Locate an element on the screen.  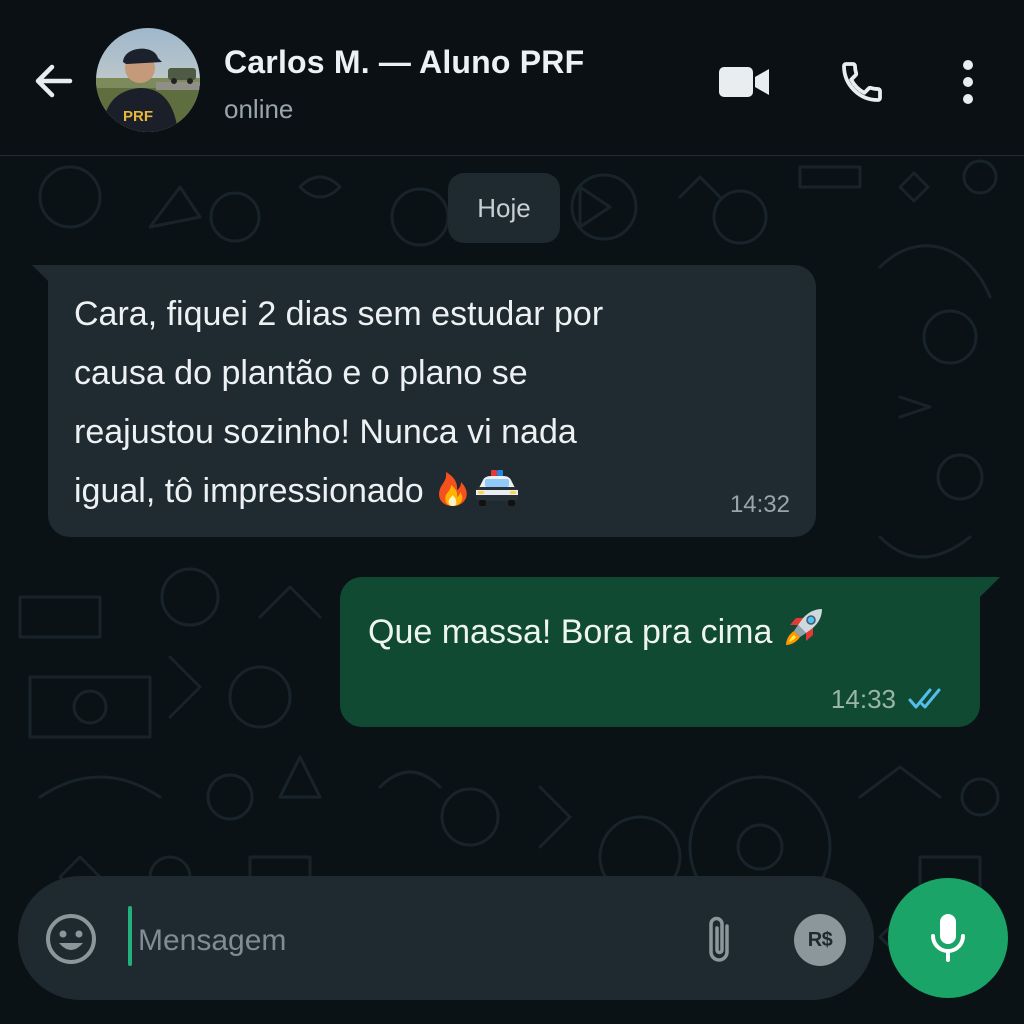
attach-button is located at coordinates (720, 940).